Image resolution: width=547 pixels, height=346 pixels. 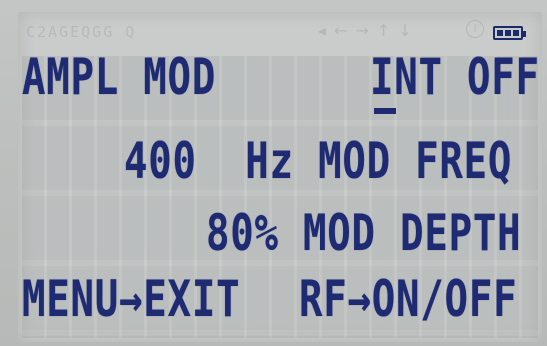 I want to click on rf-on-off-hint: RF→ON/OFF, so click(x=408, y=299).